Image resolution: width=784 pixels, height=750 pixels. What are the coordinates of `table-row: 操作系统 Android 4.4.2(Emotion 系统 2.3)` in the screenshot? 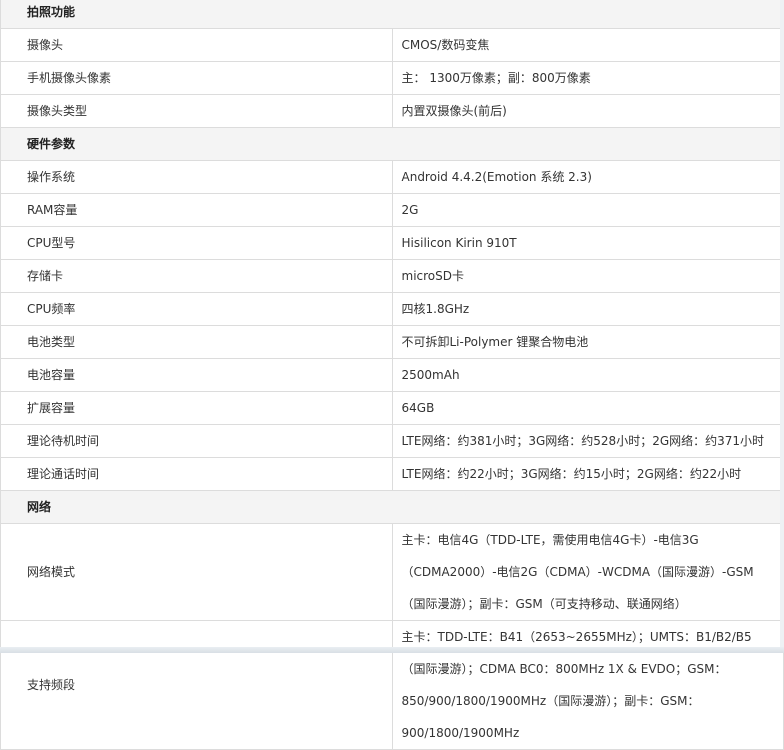 It's located at (392, 177).